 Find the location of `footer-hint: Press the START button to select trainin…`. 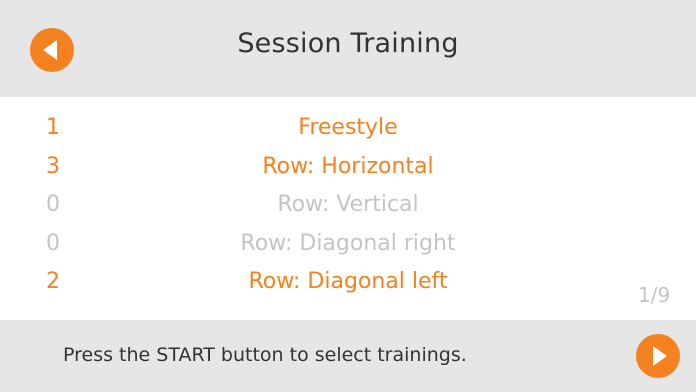

footer-hint: Press the START button to select trainin… is located at coordinates (265, 355).